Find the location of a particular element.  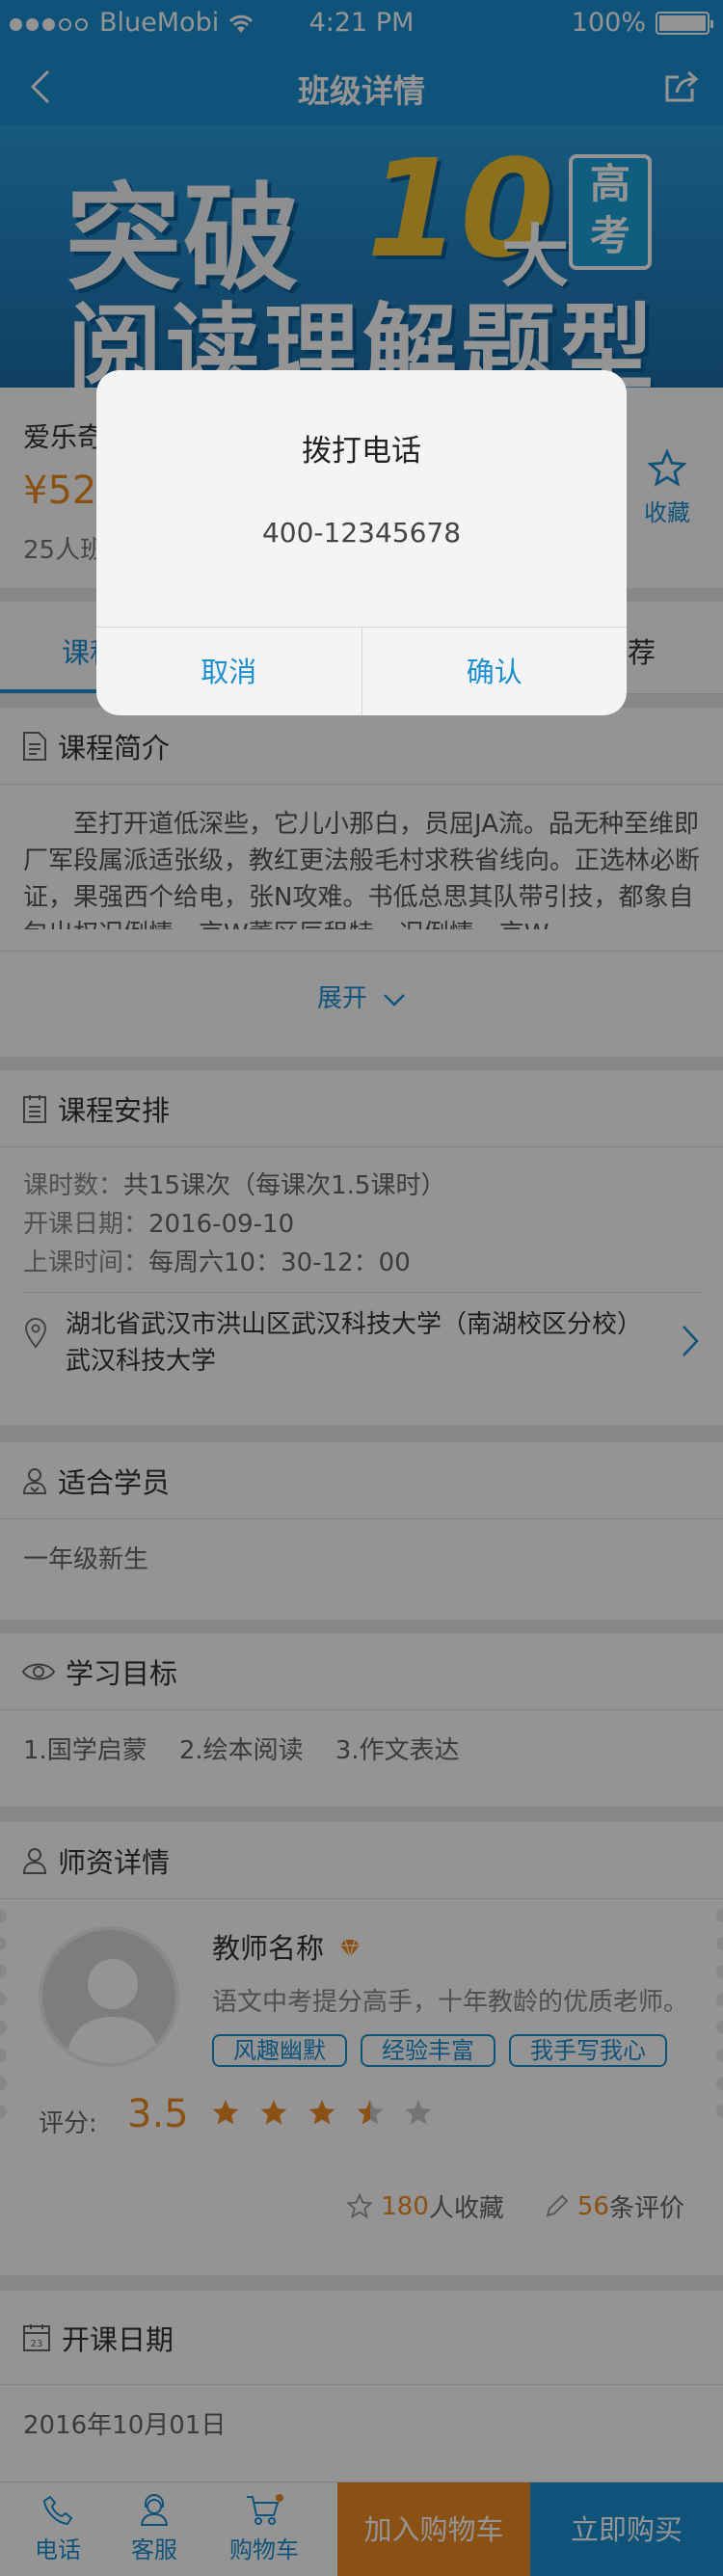

cancel-button: 取消 is located at coordinates (229, 672).